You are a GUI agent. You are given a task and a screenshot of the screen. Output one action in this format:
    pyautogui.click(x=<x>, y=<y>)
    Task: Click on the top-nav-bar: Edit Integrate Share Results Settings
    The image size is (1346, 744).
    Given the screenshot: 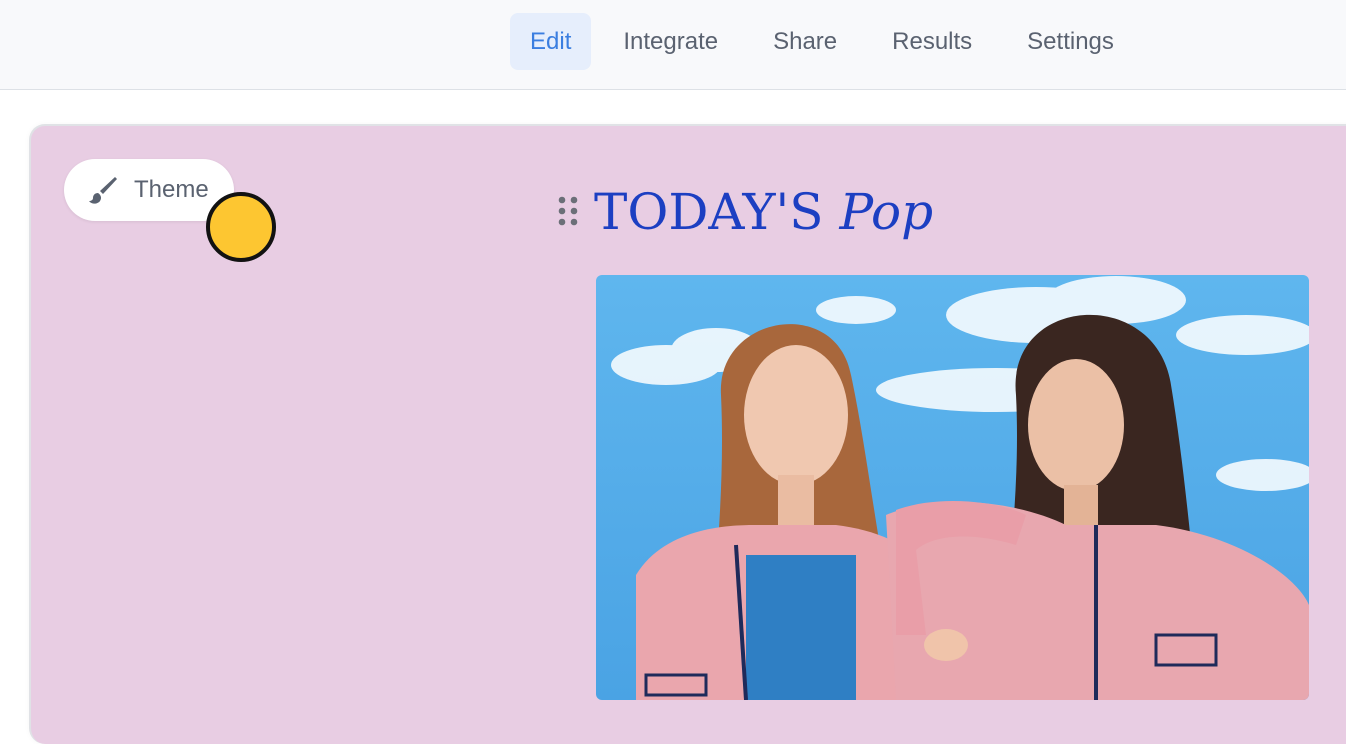 What is the action you would take?
    pyautogui.click(x=673, y=45)
    